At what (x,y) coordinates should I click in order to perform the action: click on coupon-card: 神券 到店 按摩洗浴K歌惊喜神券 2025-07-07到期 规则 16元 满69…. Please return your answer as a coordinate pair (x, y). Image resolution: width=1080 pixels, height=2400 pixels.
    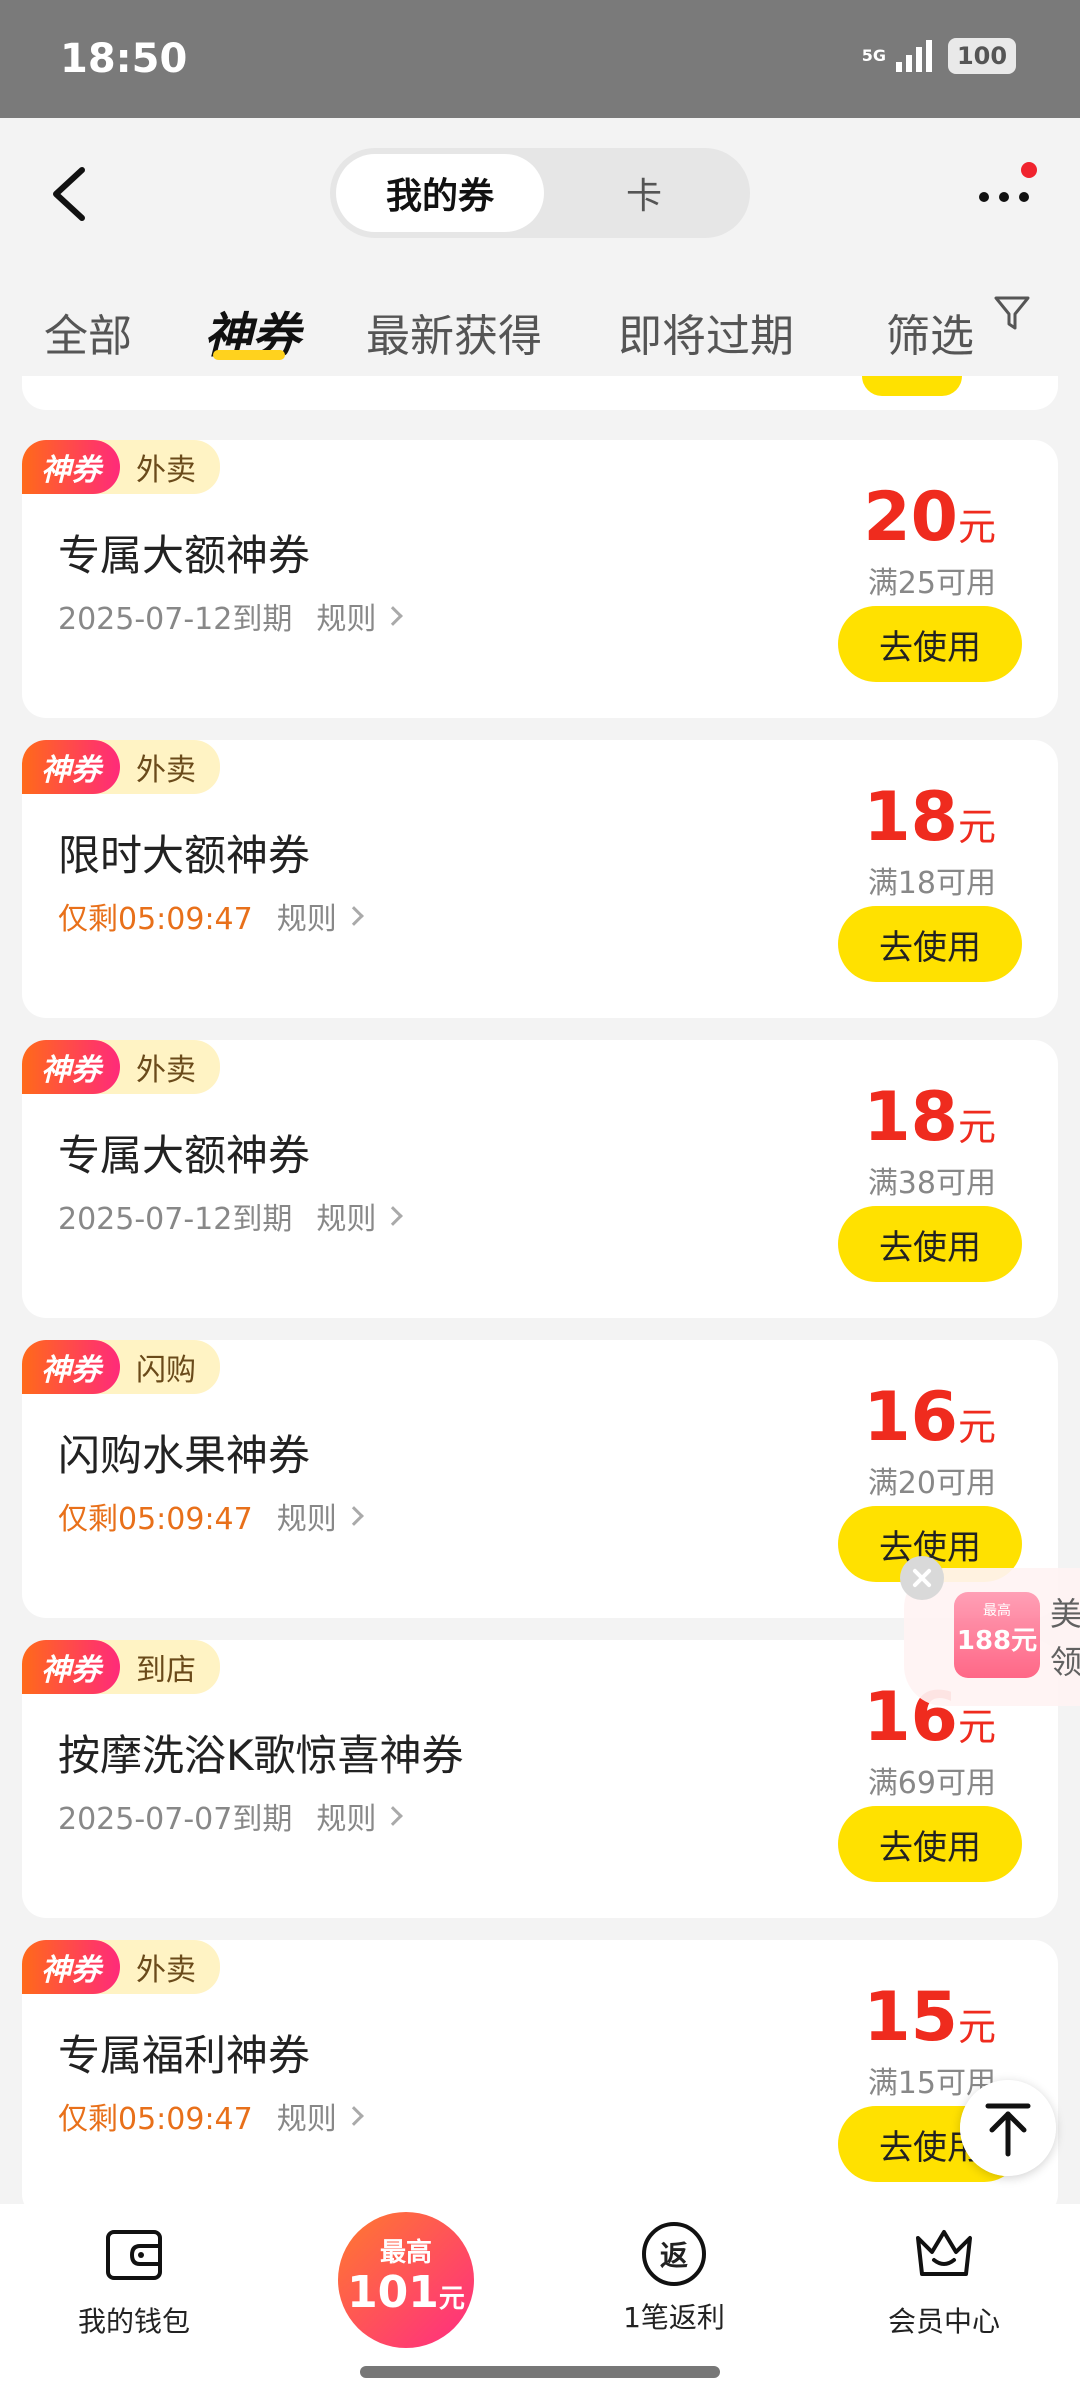
    Looking at the image, I should click on (540, 1779).